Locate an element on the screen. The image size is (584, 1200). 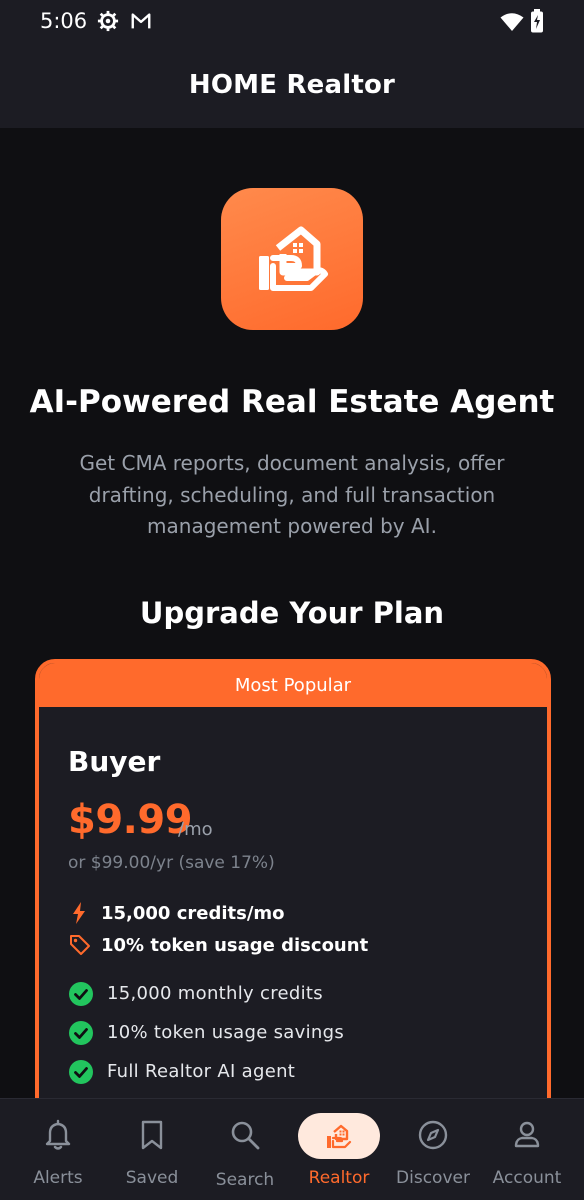
highlight-label: 15,000 credits/mo is located at coordinates (193, 913).